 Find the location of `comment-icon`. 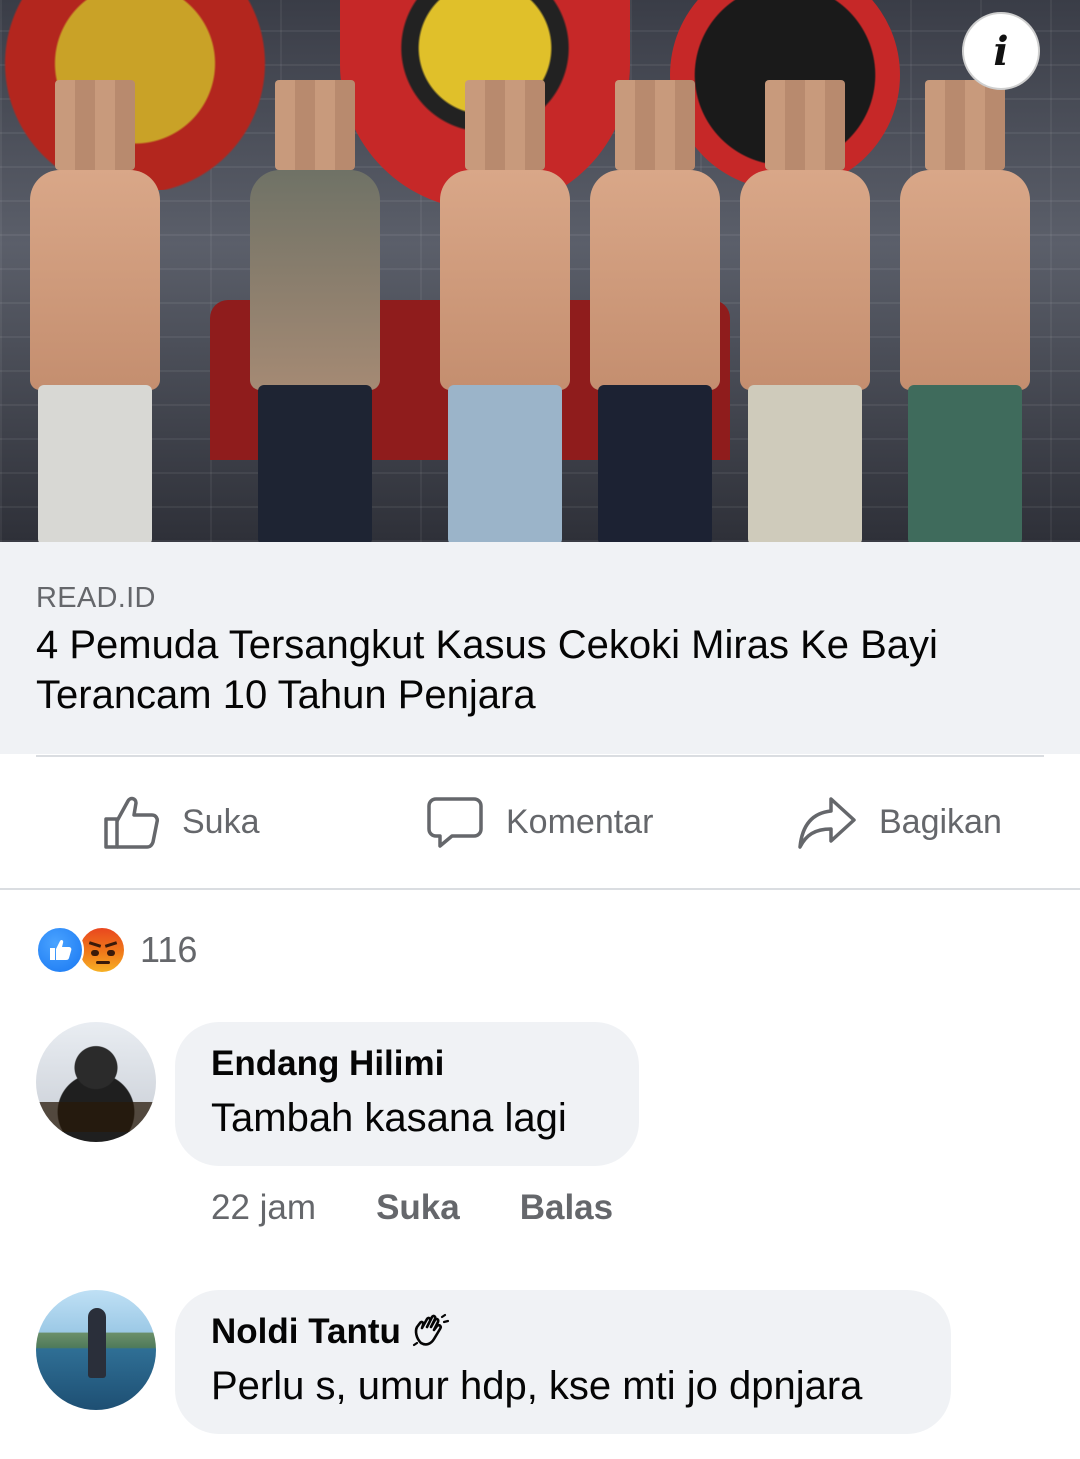

comment-icon is located at coordinates (455, 822).